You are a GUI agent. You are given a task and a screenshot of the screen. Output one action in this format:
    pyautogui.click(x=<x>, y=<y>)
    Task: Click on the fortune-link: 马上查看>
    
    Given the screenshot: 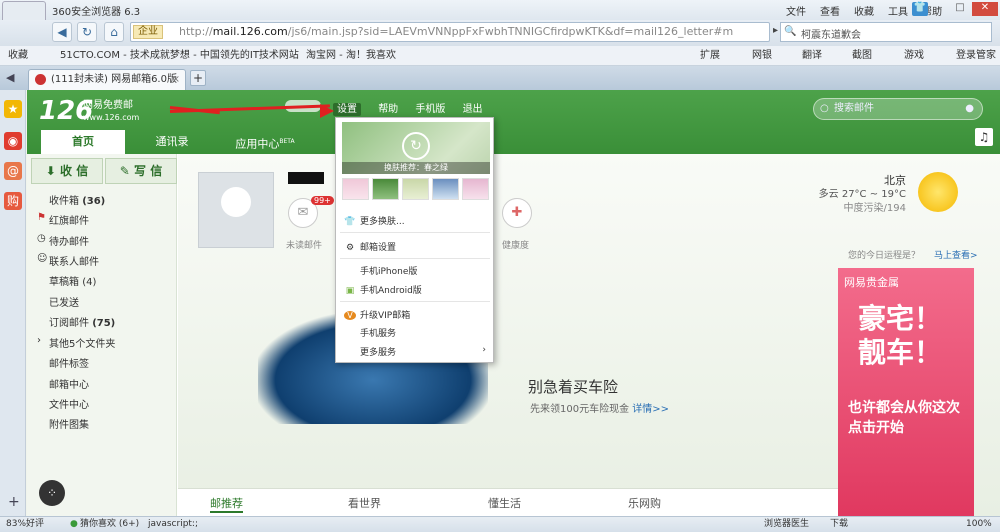 What is the action you would take?
    pyautogui.click(x=956, y=254)
    